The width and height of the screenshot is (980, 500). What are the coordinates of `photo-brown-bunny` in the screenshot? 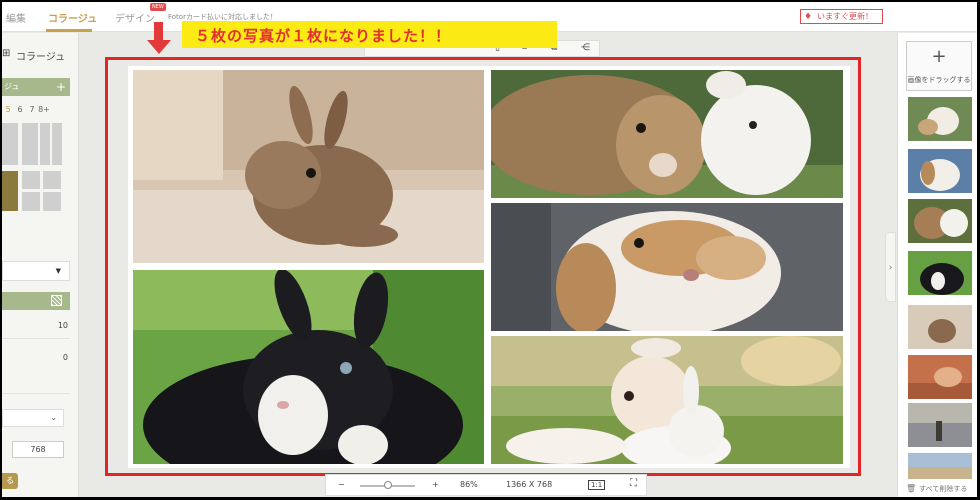 It's located at (308, 166).